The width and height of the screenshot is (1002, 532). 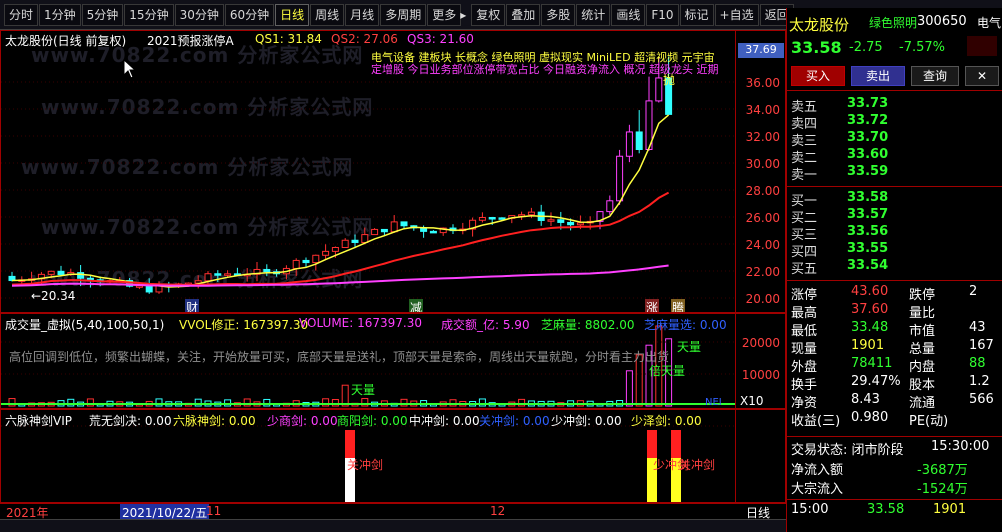 I want to click on bid-book: 买一 33.58 买二 33.57 买三 33.56 买四 33.55 买五 33.54, so click(x=894, y=233).